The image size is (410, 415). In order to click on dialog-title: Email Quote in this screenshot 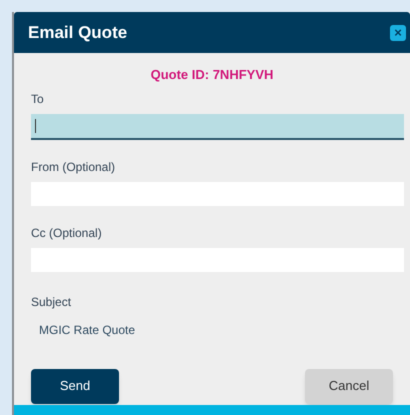, I will do `click(78, 33)`.